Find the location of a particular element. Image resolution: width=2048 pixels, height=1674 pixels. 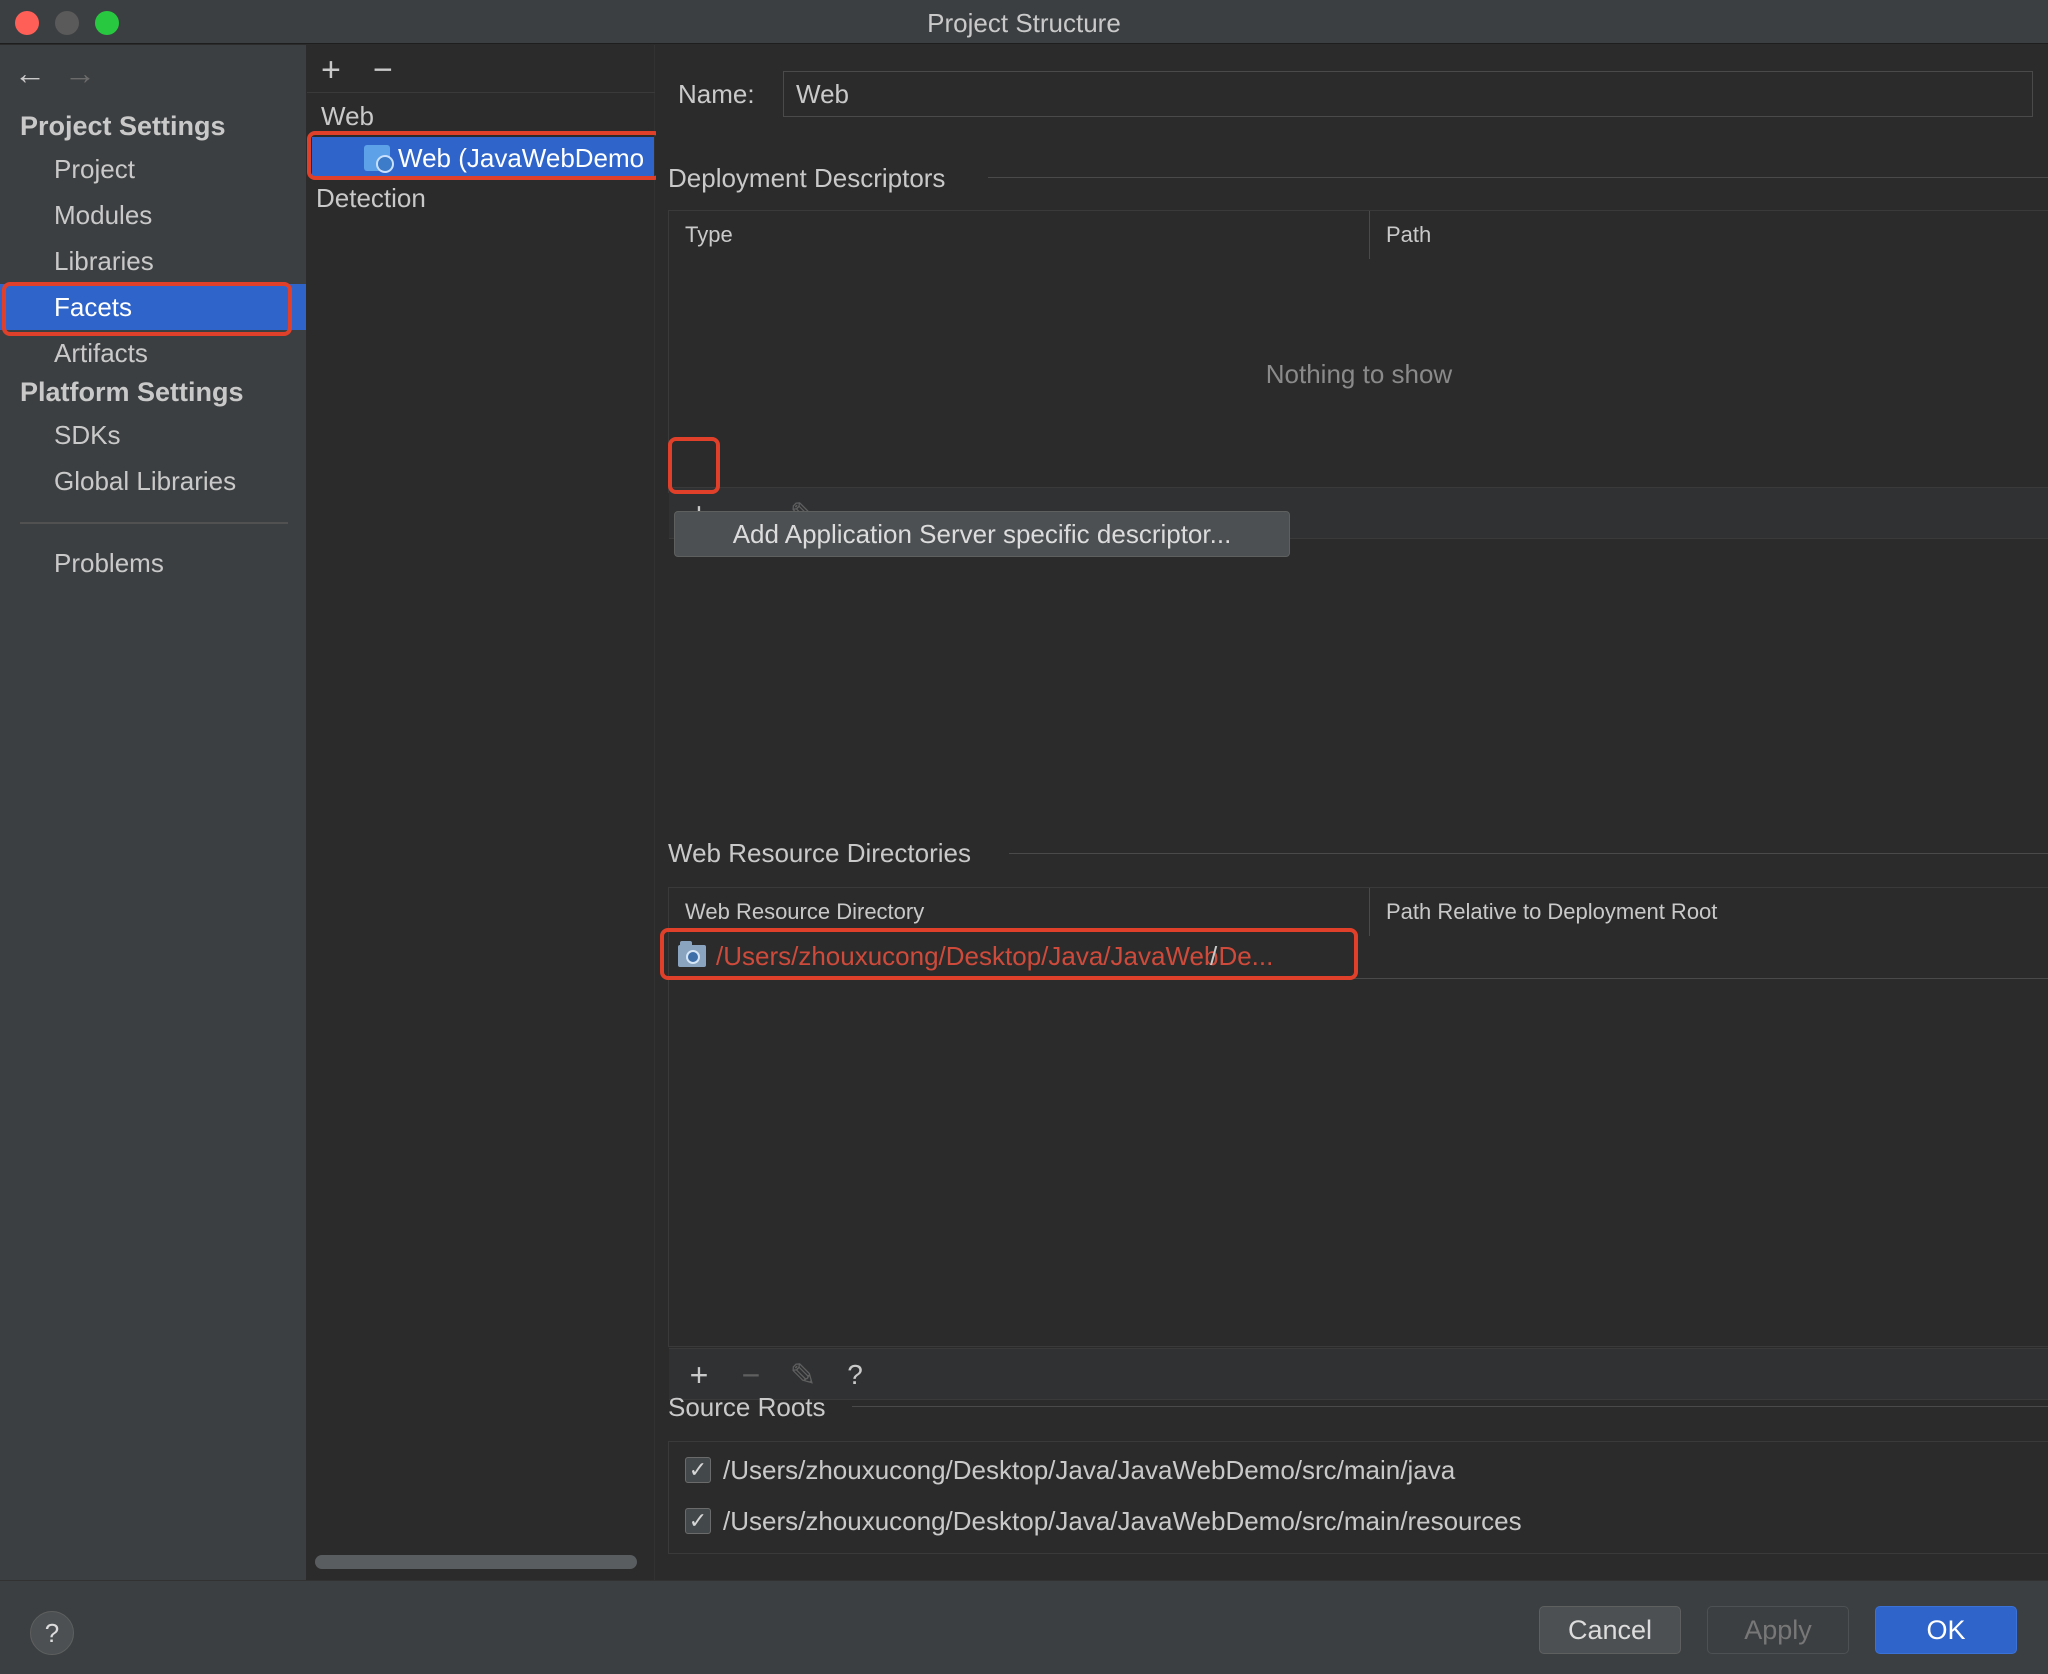

nav-item-global-libraries: Global Libraries is located at coordinates (153, 481).